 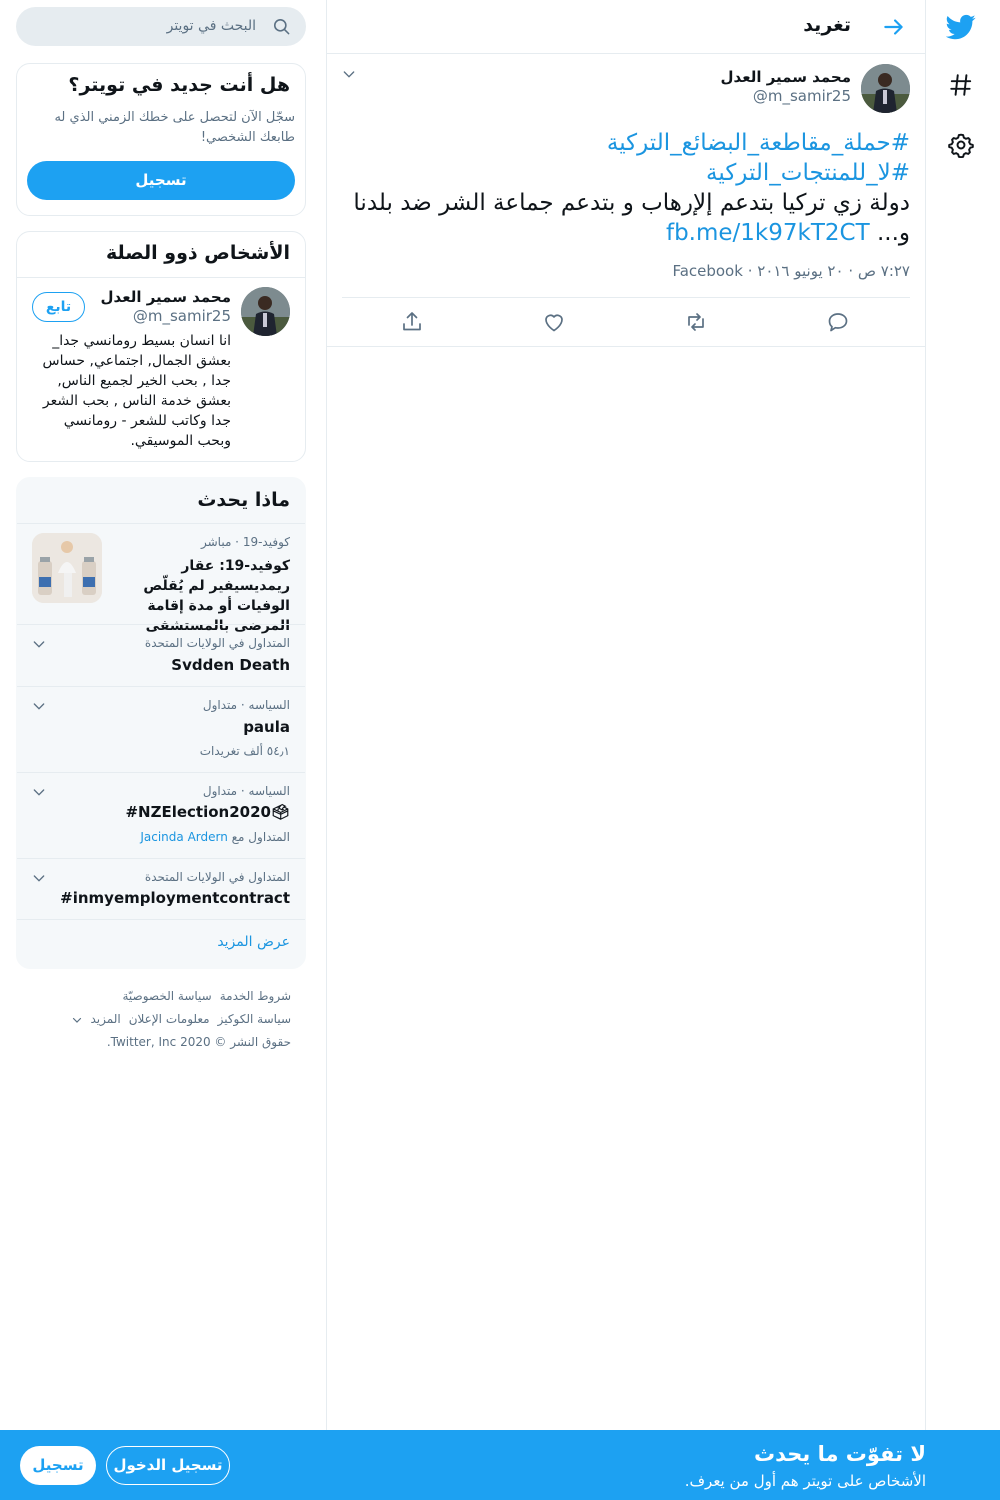 I want to click on search-icon, so click(x=281, y=26).